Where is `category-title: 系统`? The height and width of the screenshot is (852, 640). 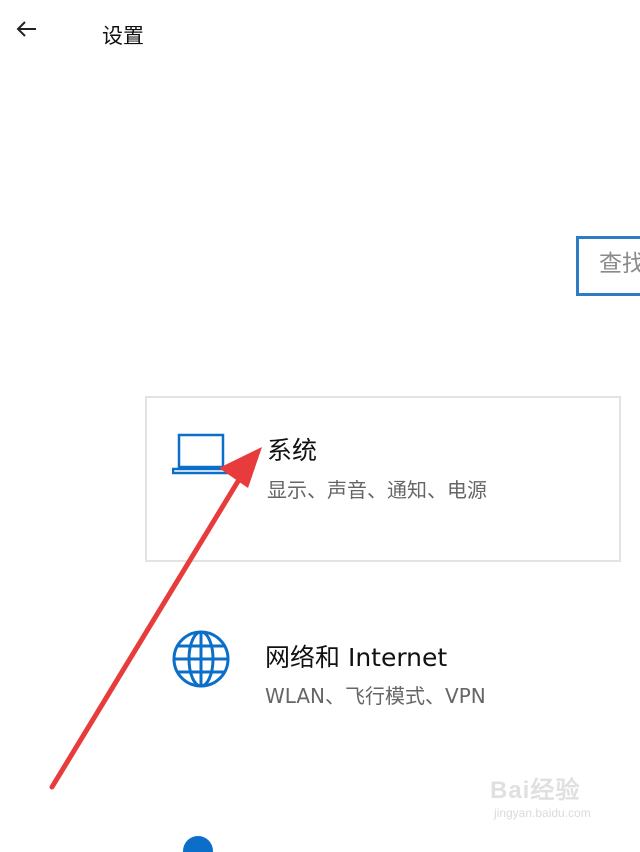
category-title: 系统 is located at coordinates (292, 450).